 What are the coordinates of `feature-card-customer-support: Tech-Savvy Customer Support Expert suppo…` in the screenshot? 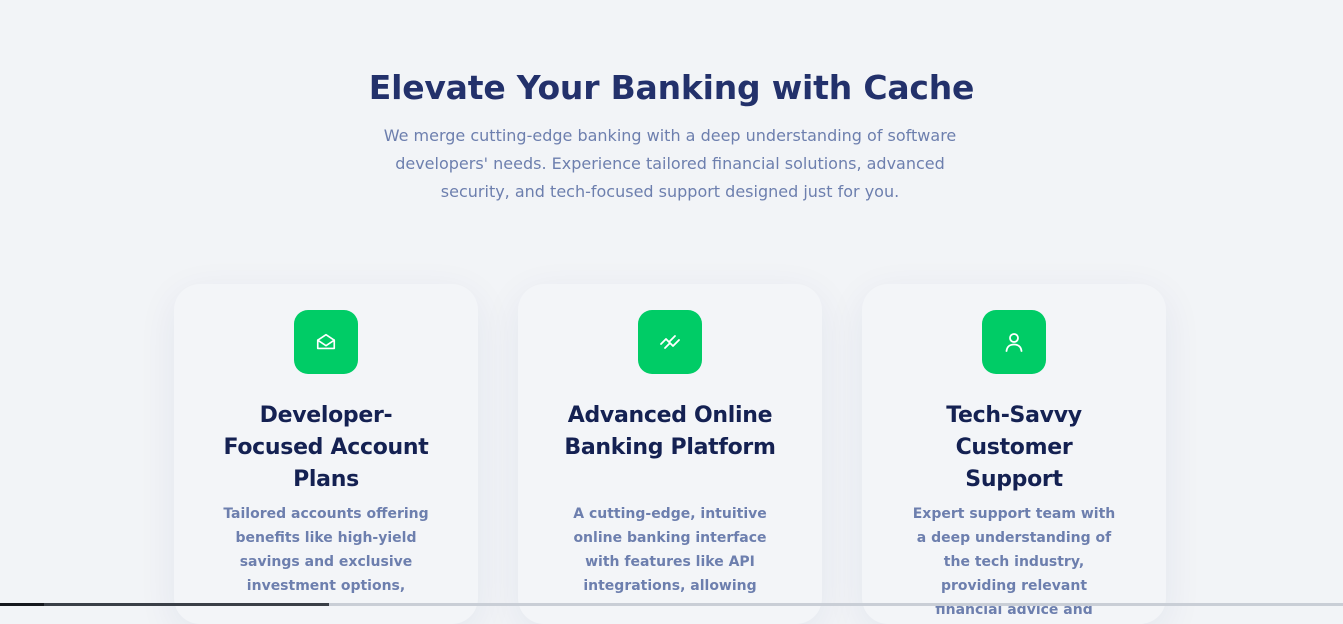 It's located at (1014, 454).